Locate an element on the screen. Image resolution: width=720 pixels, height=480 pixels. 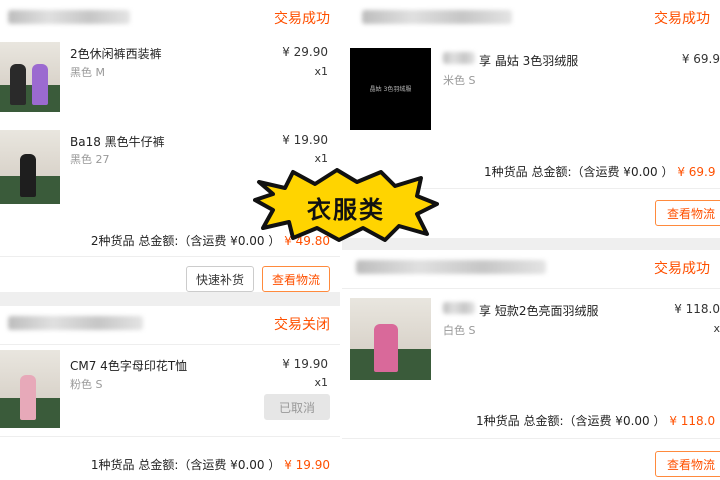
product-title: 享 短款2色亮面羽绒服 is located at coordinates (538, 310).